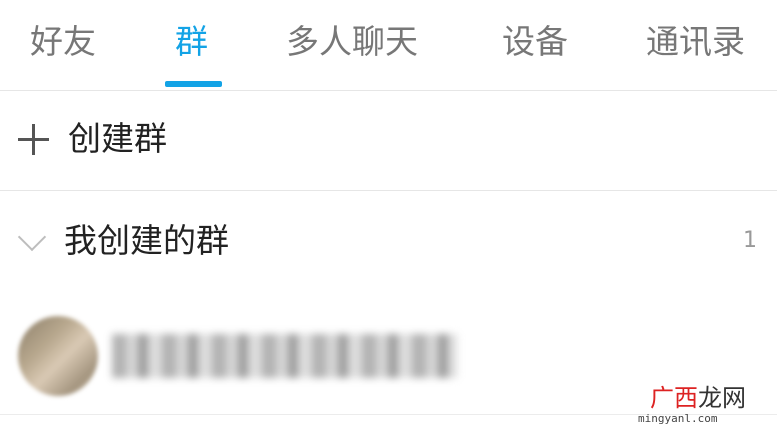  Describe the element at coordinates (352, 42) in the screenshot. I see `tab-multi-chat: 多人聊天` at that location.